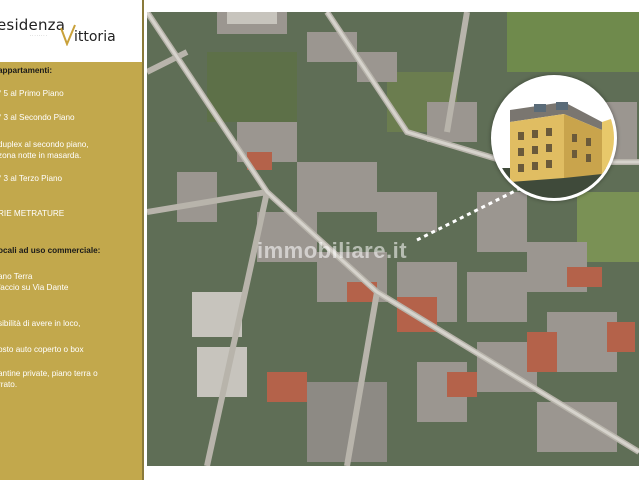  What do you see at coordinates (32, 213) in the screenshot?
I see `info-item-sizes: RIE METRATURE` at bounding box center [32, 213].